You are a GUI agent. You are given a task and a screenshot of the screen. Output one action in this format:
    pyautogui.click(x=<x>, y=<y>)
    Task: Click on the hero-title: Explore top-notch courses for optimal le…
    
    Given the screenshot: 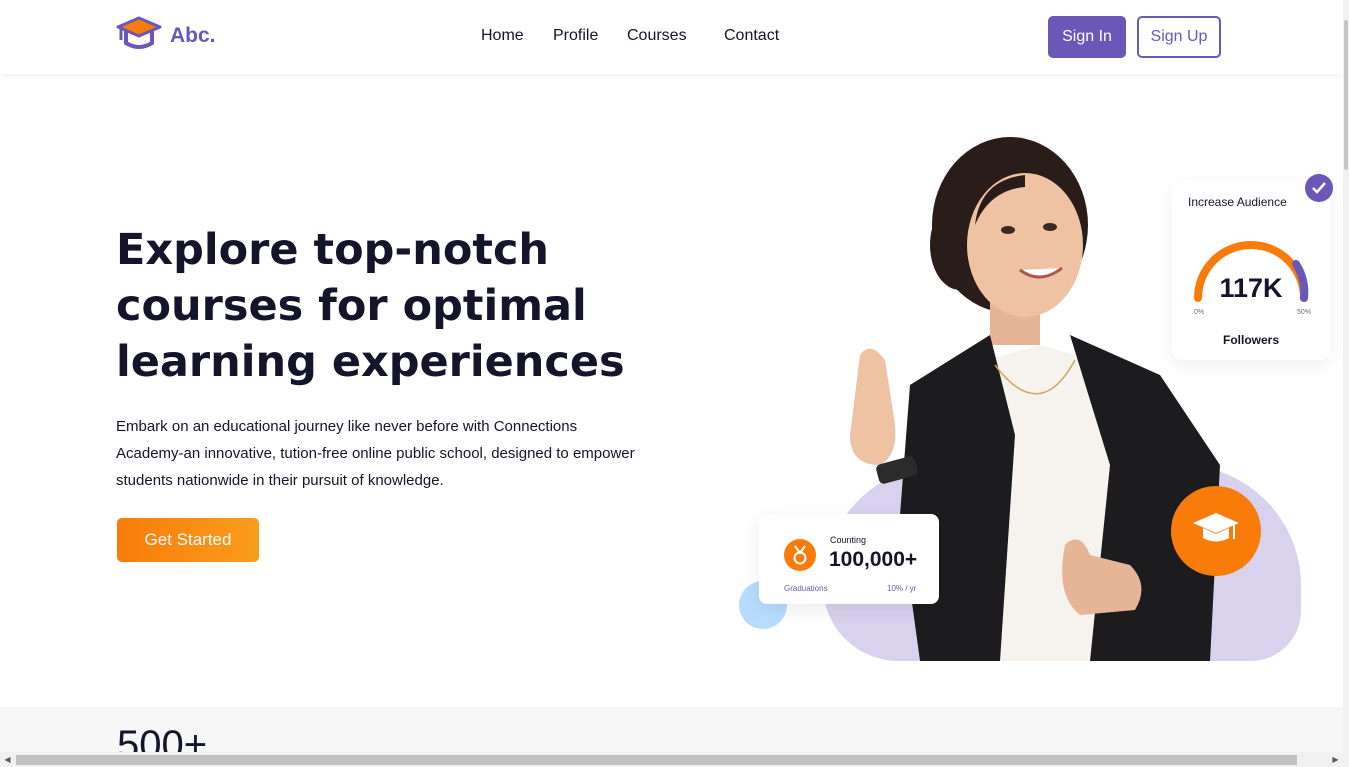 What is the action you would take?
    pyautogui.click(x=370, y=306)
    